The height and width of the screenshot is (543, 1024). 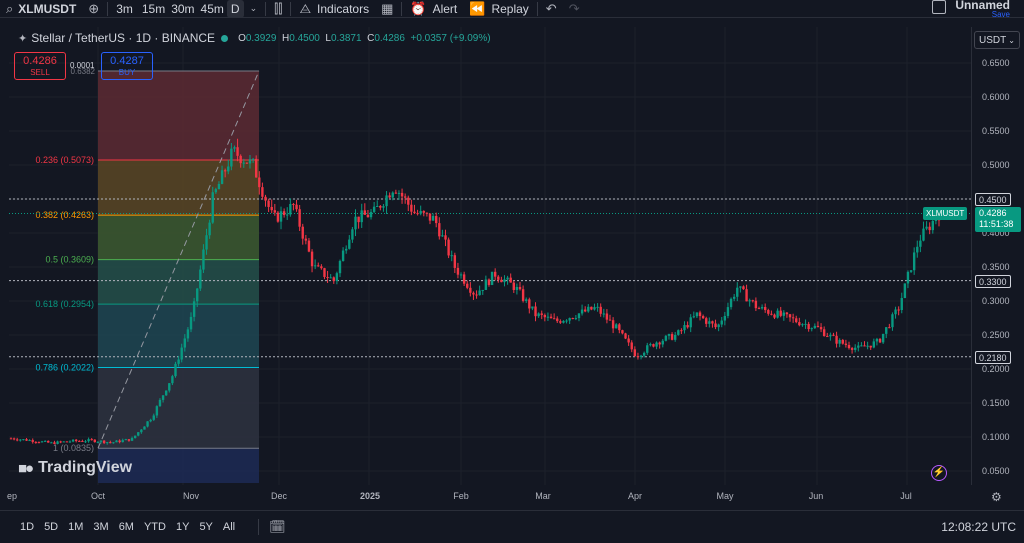 What do you see at coordinates (996, 267) in the screenshot?
I see `price-tick-label: 0.3500` at bounding box center [996, 267].